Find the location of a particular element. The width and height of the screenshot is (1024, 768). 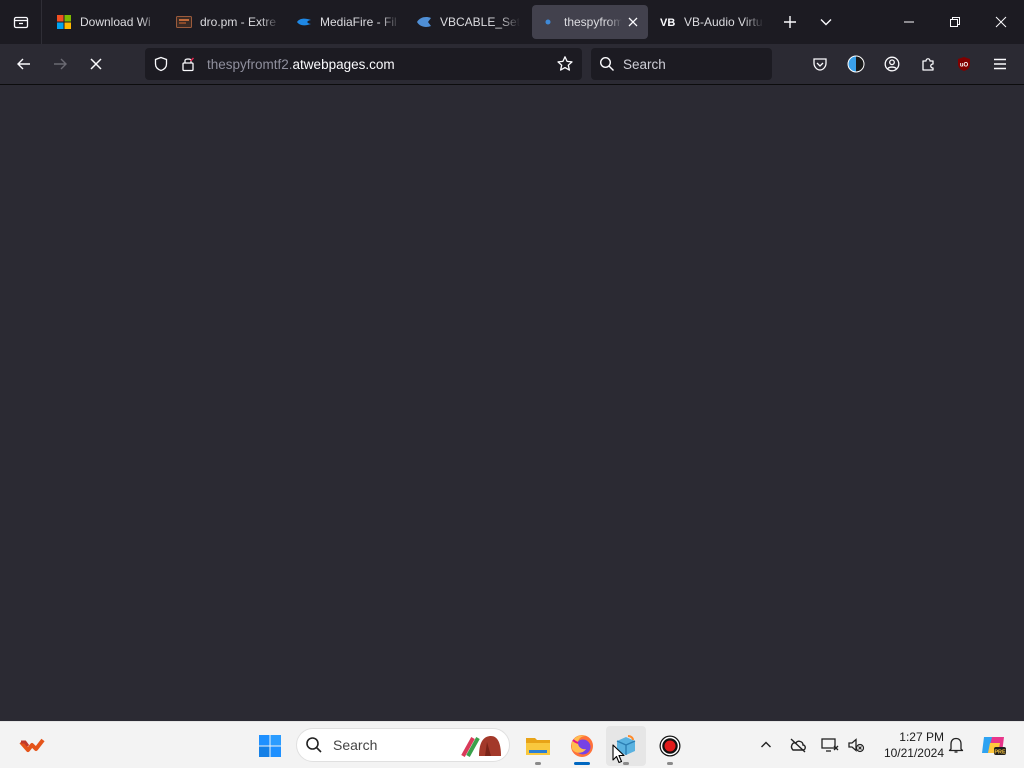

windows-start-icon is located at coordinates (270, 746).